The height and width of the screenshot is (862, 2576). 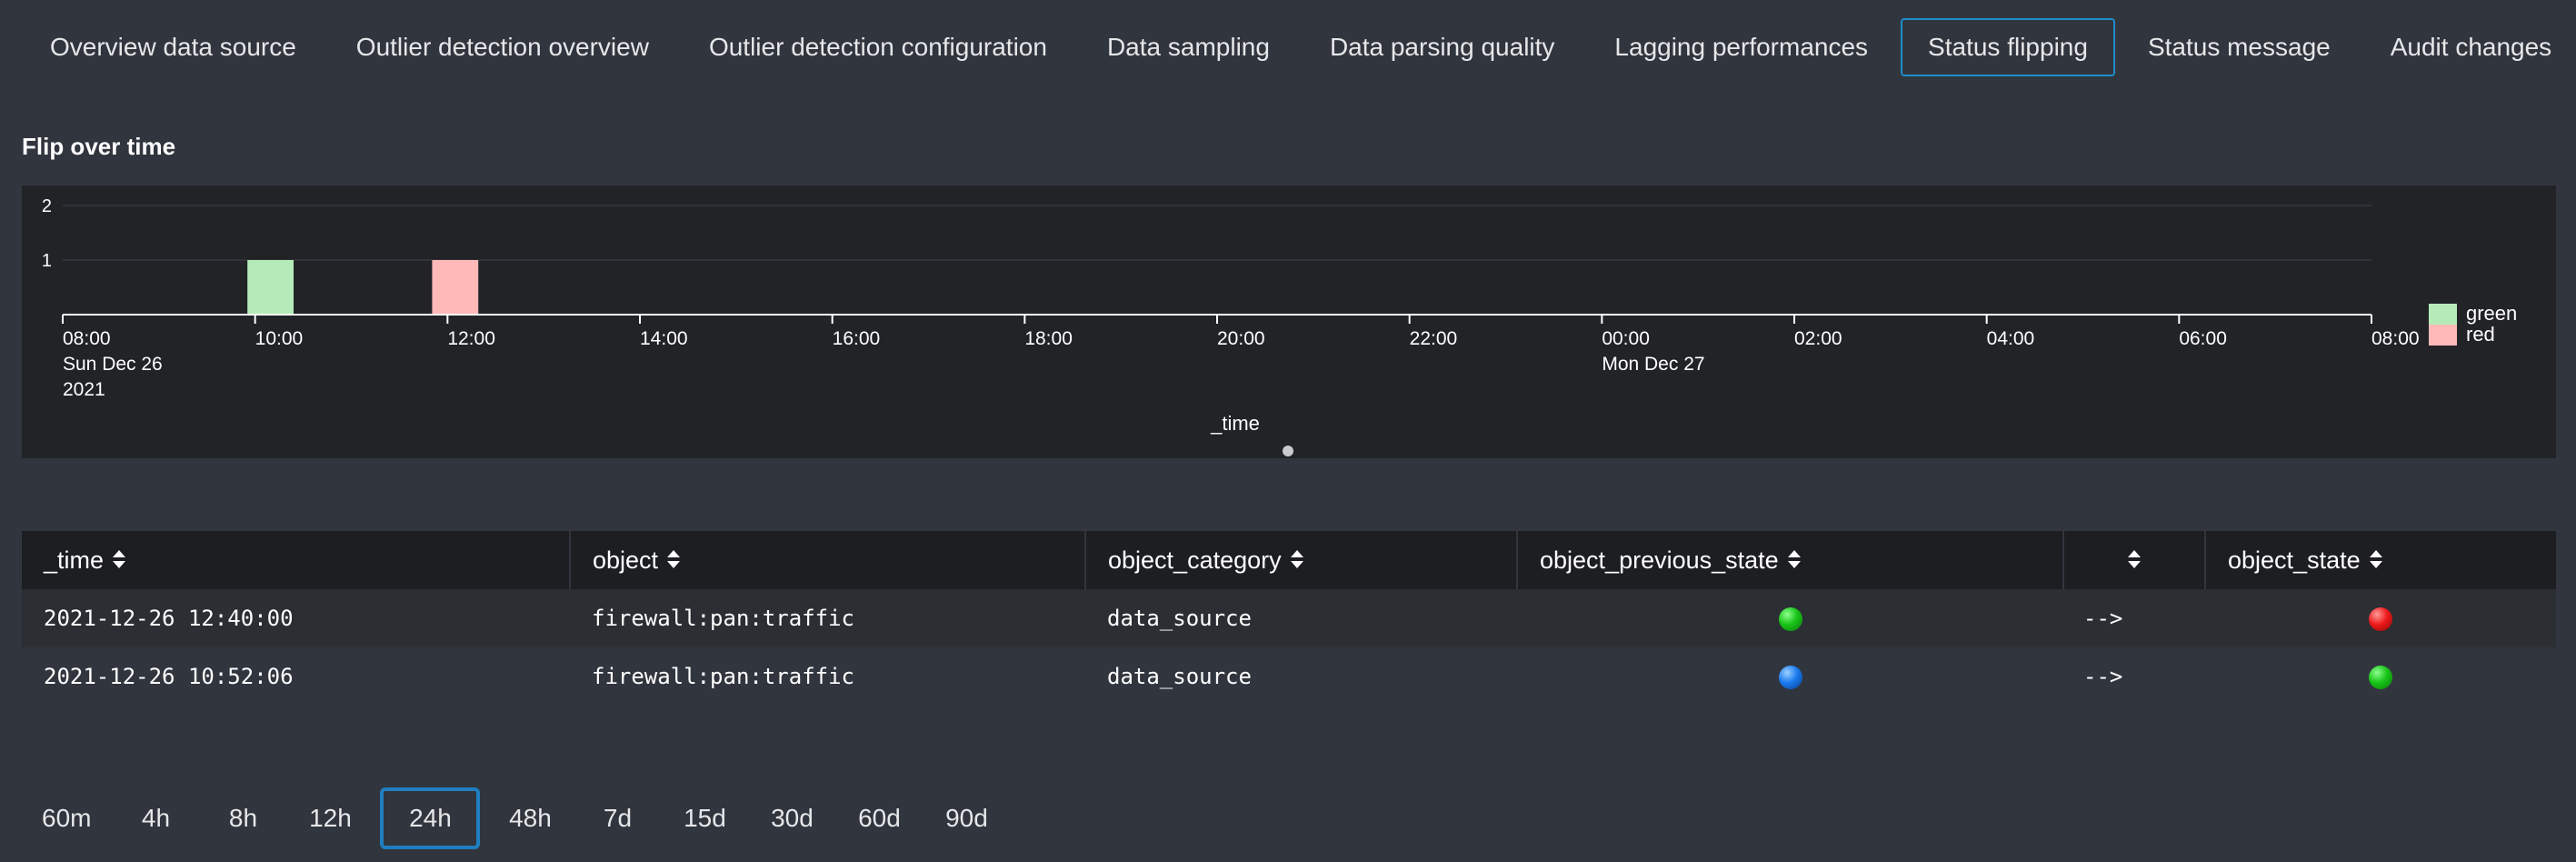 I want to click on x-tick-label: Mon Dec 27, so click(x=1653, y=364).